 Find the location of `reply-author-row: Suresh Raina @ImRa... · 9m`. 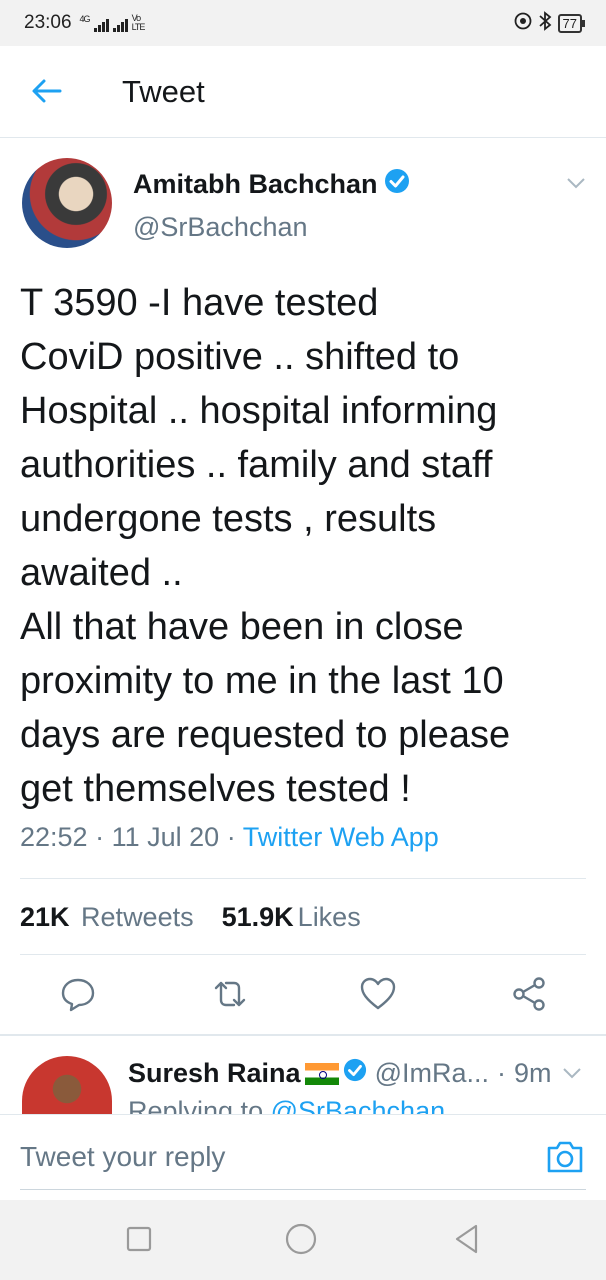

reply-author-row: Suresh Raina @ImRa... · 9m is located at coordinates (340, 1073).